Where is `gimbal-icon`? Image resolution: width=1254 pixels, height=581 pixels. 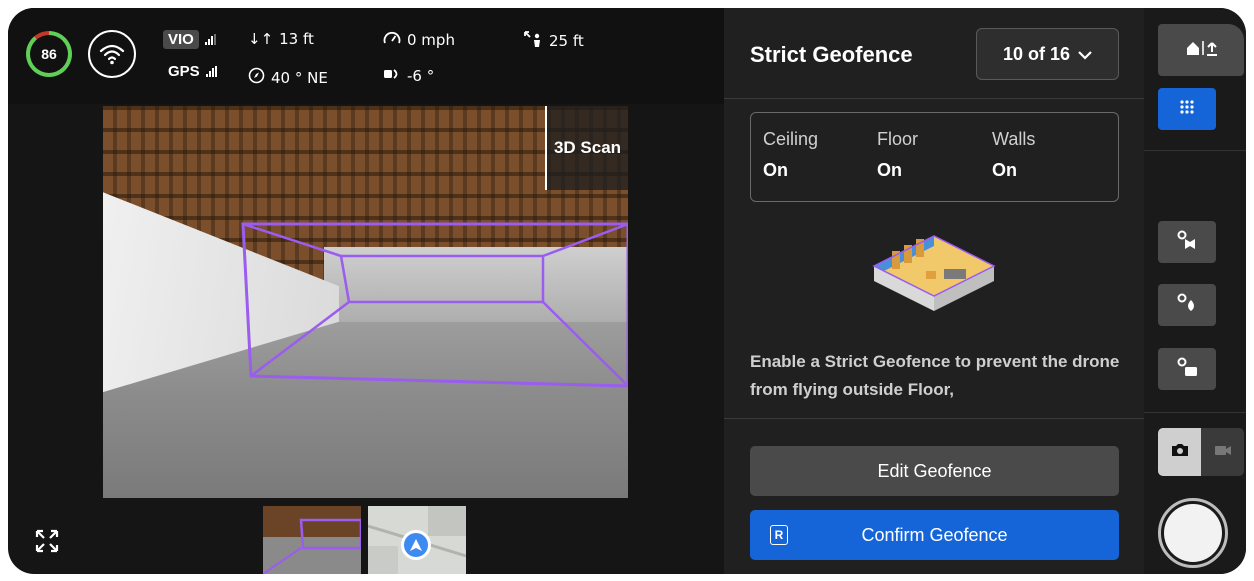 gimbal-icon is located at coordinates (392, 76).